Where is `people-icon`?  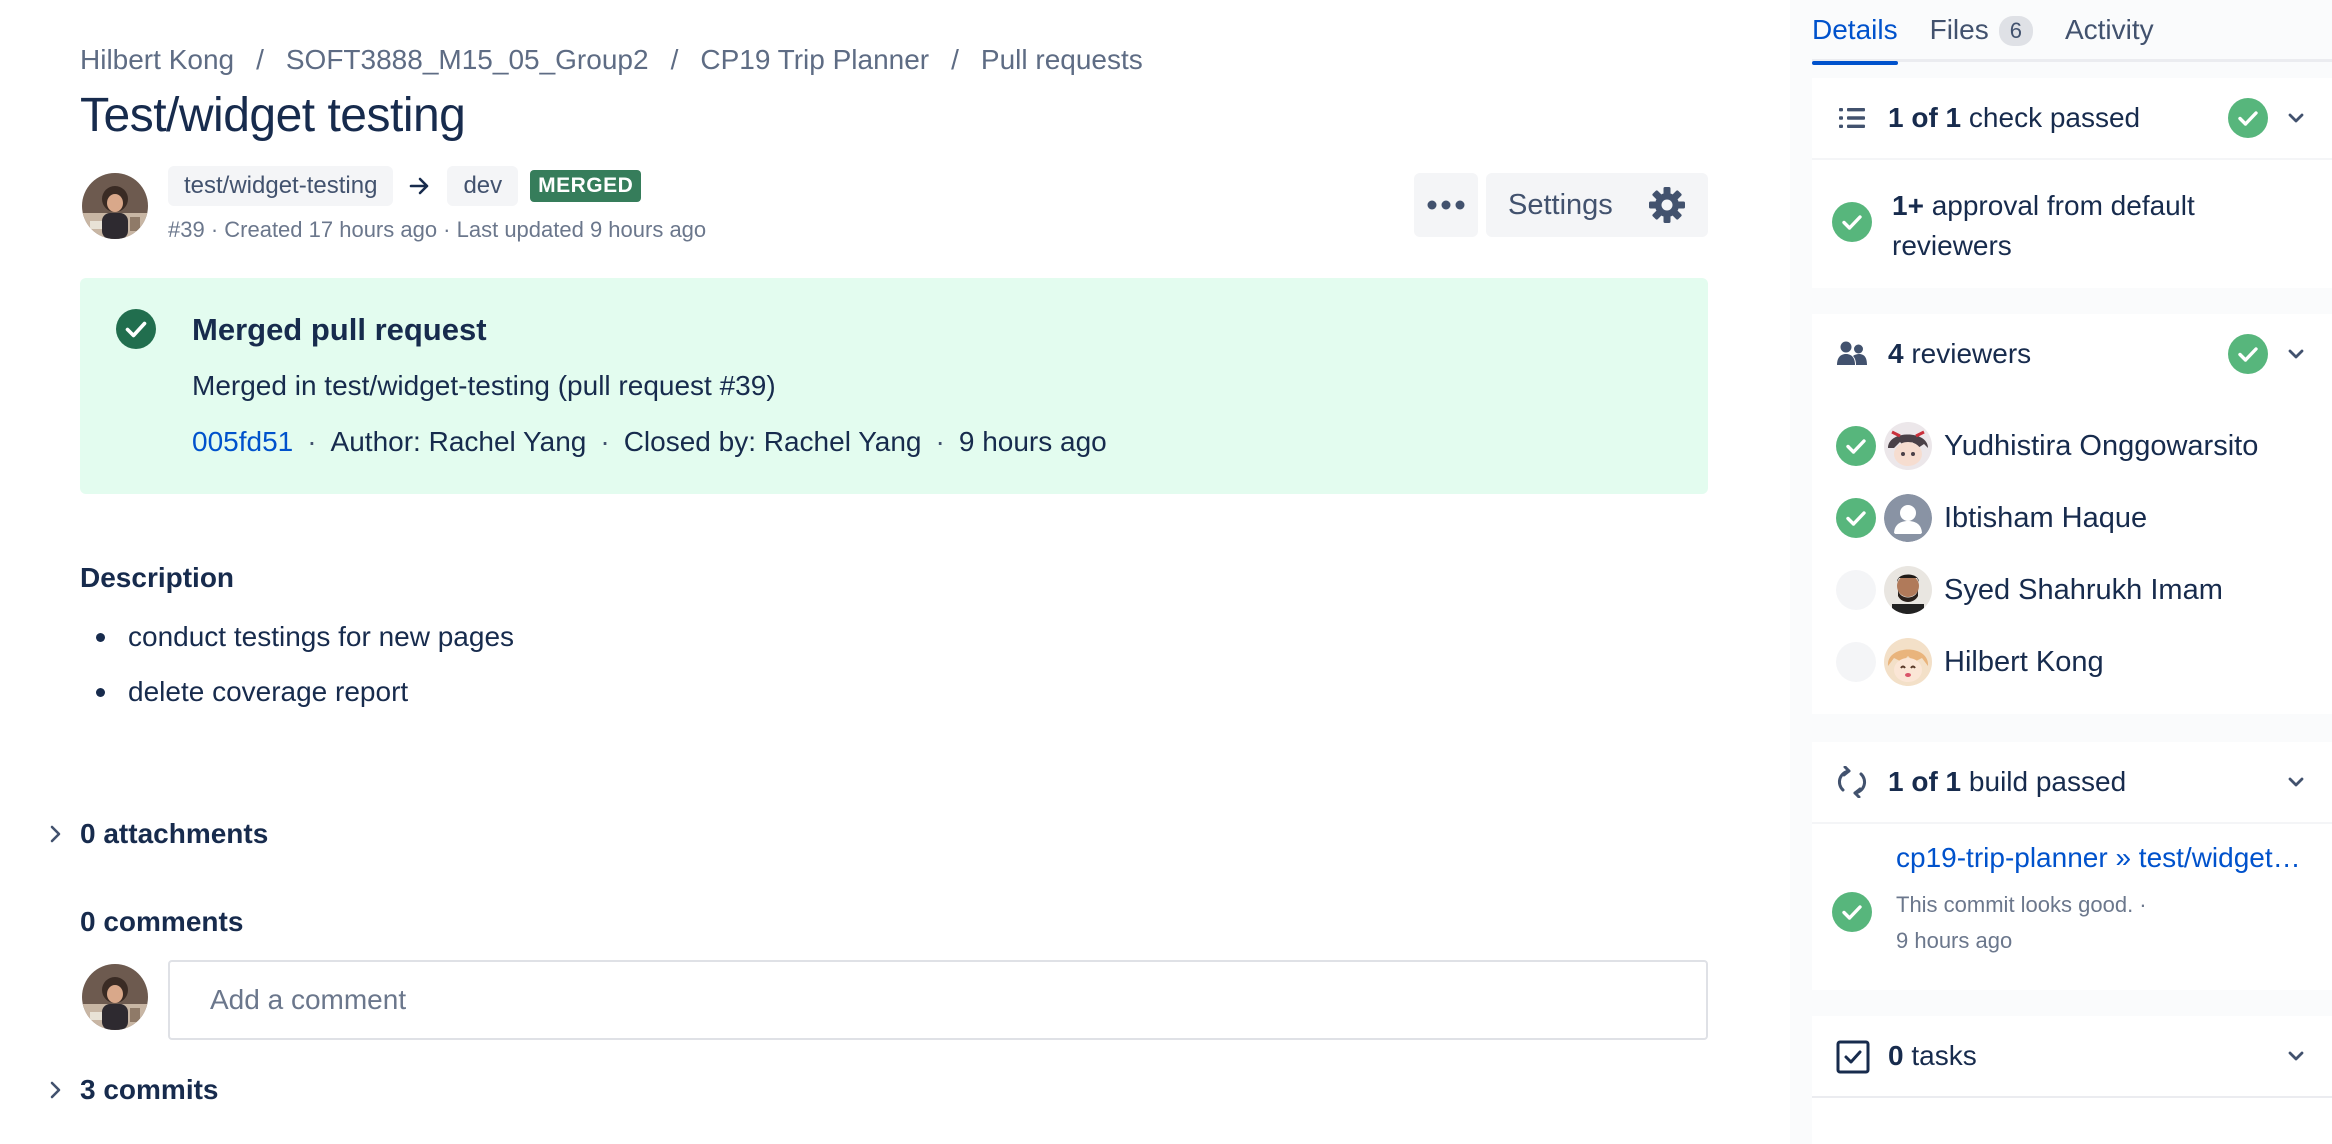
people-icon is located at coordinates (1852, 354).